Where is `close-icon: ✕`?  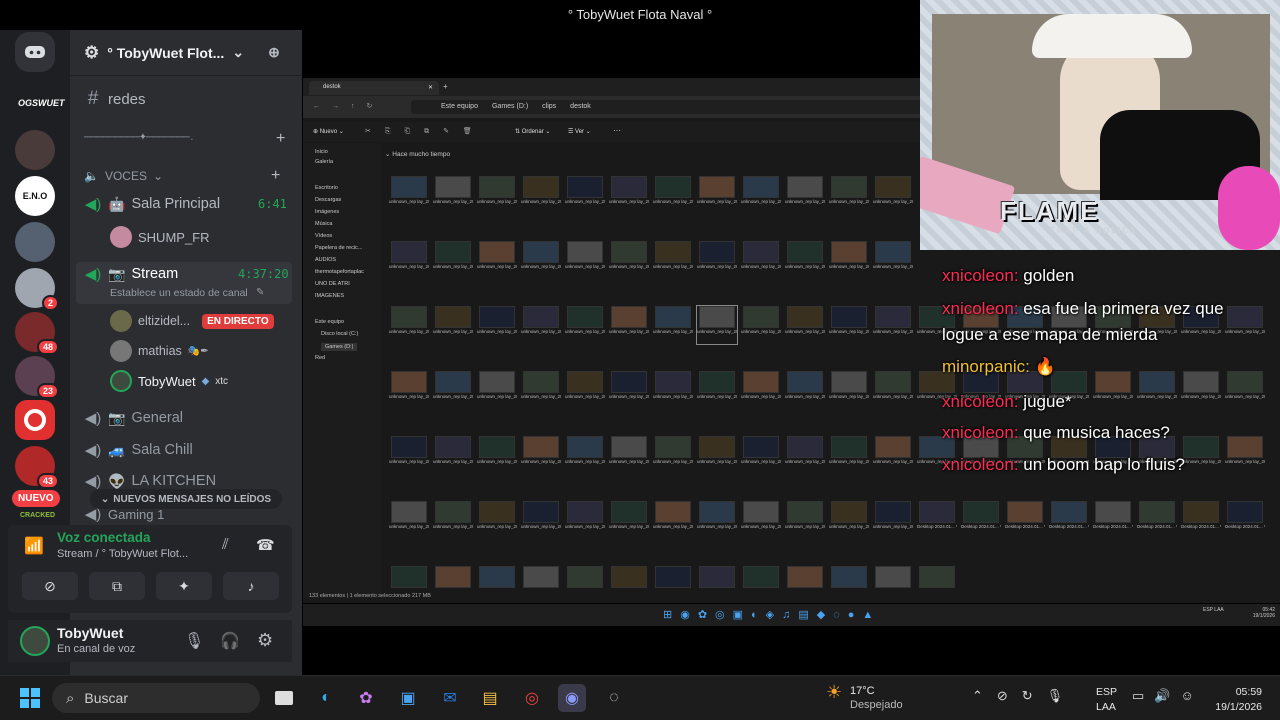 close-icon: ✕ is located at coordinates (430, 87).